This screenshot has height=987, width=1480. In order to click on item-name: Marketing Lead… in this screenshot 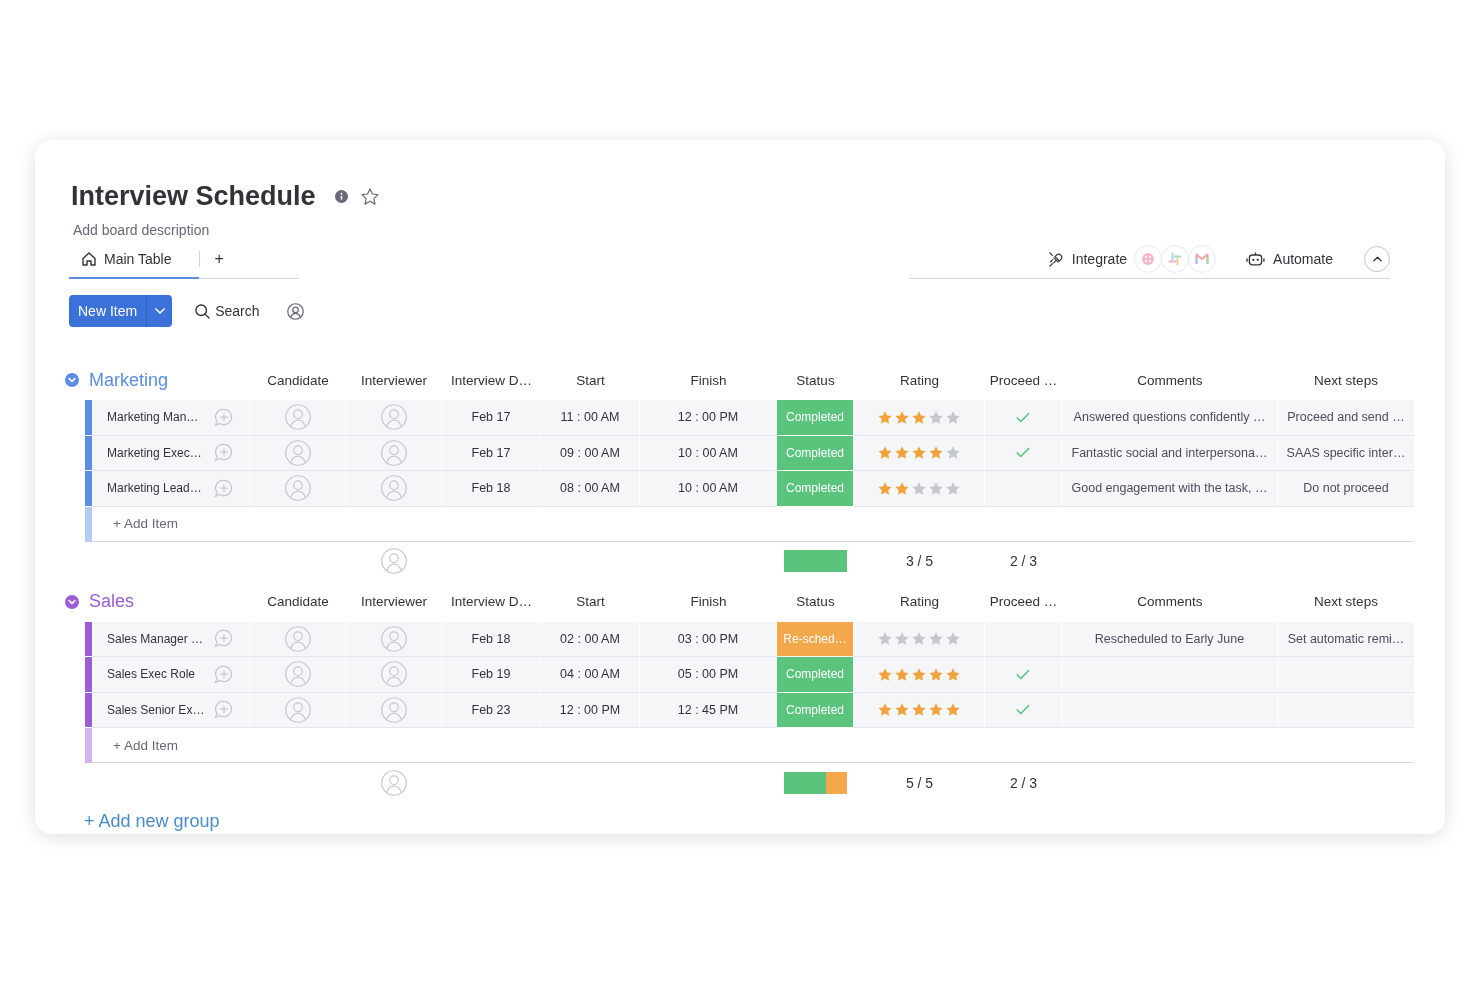, I will do `click(154, 488)`.